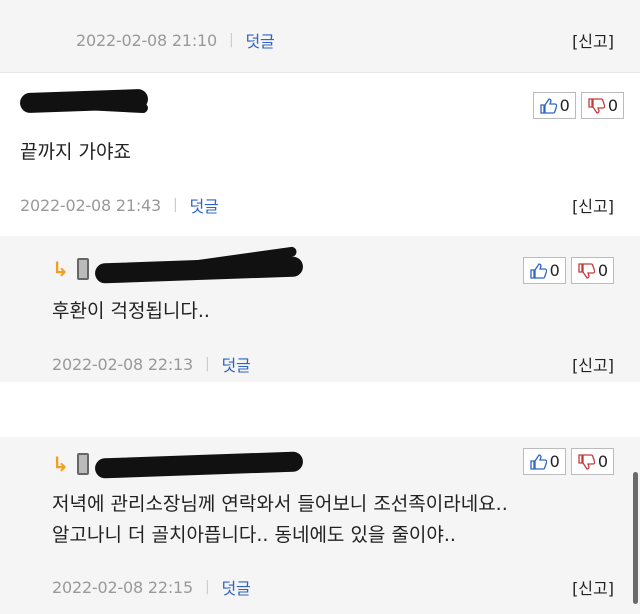 Image resolution: width=640 pixels, height=614 pixels. I want to click on comment-text: 끝까지 가야죠, so click(75, 152).